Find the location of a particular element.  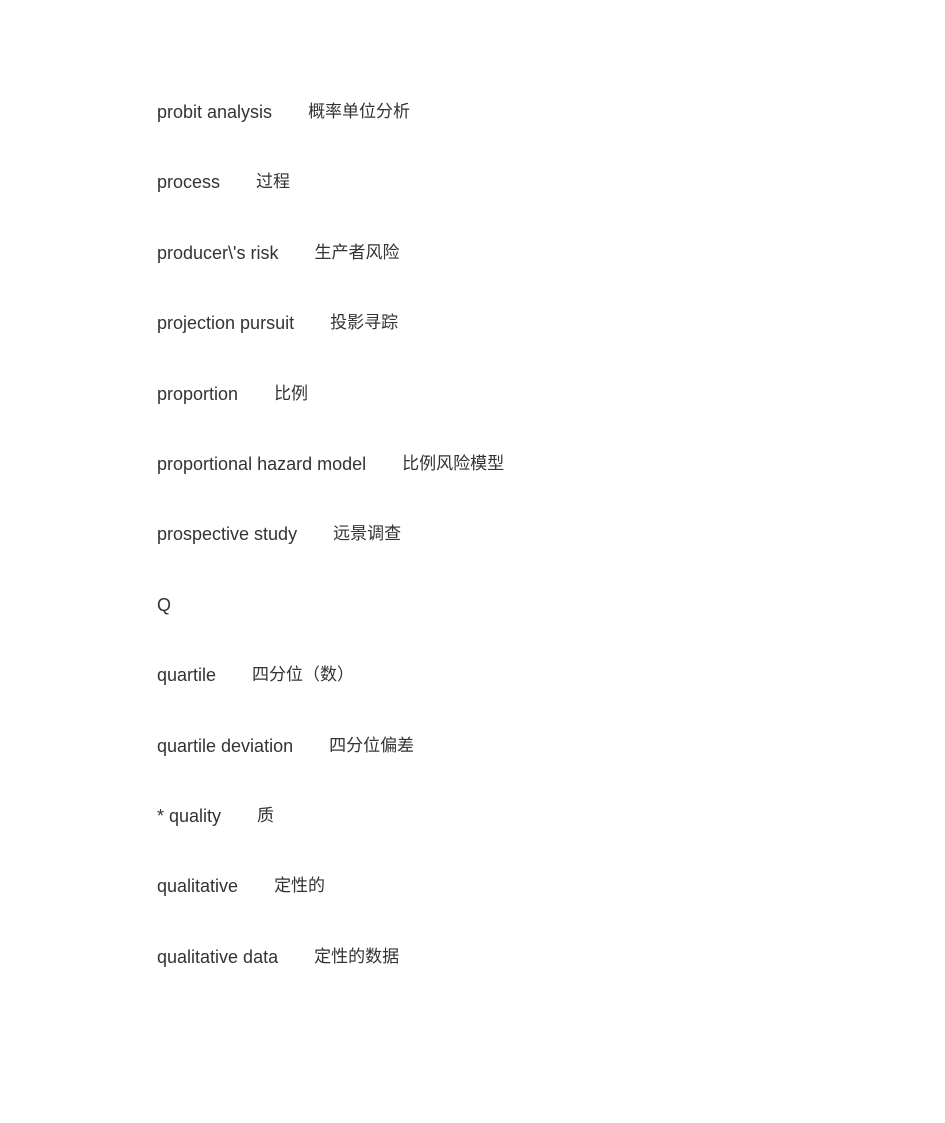

section-letter: Q is located at coordinates (164, 604).